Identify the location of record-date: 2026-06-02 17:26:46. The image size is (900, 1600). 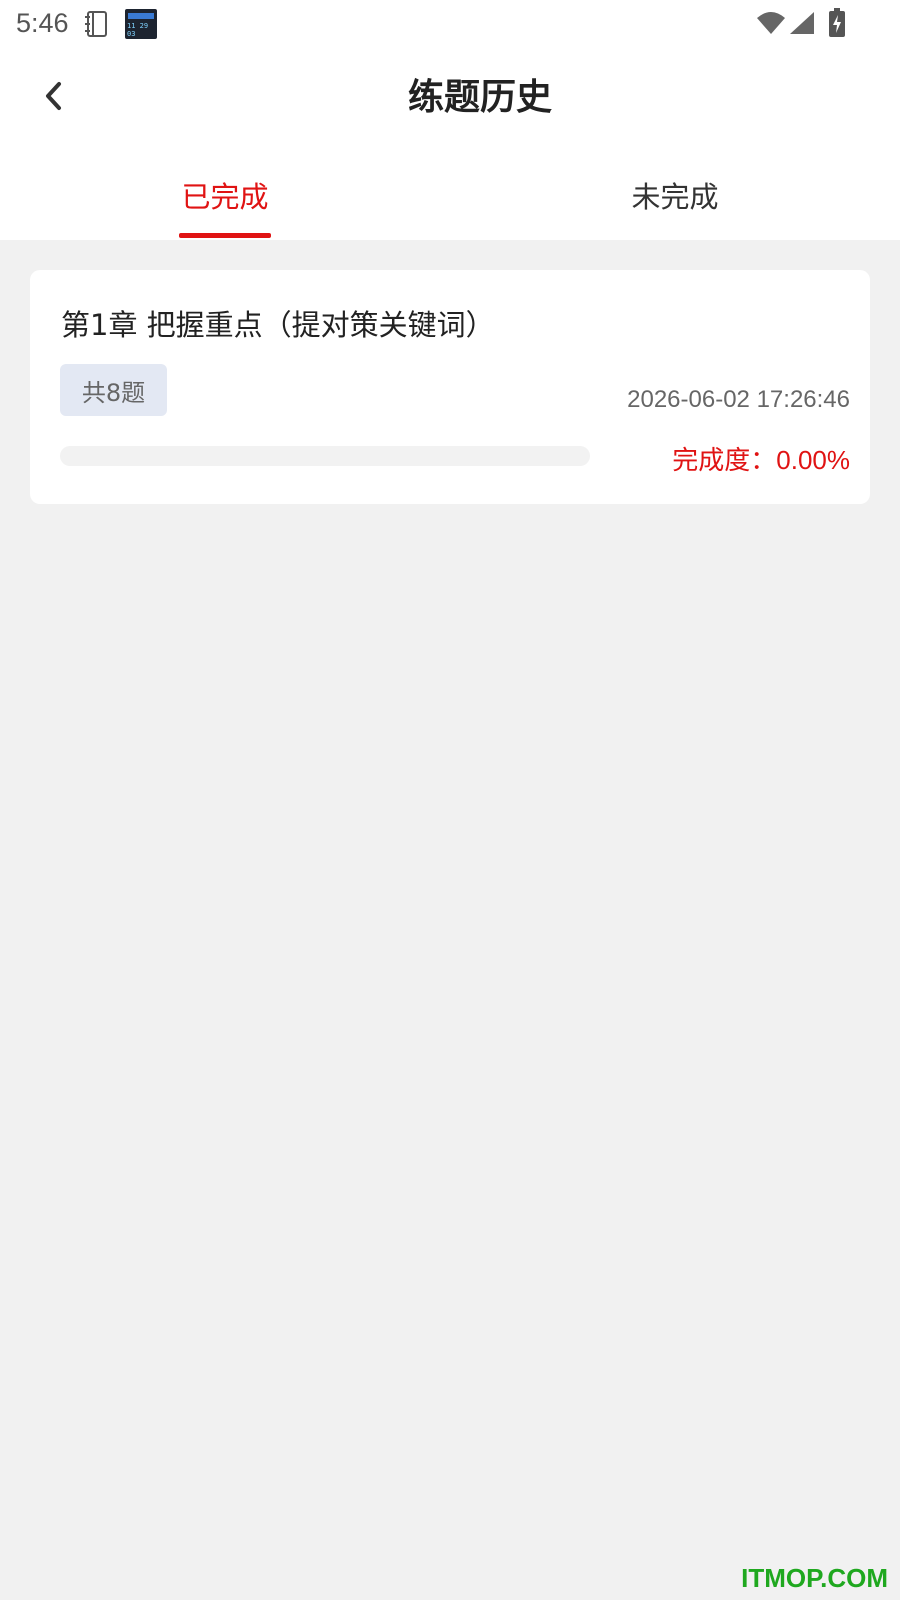
(738, 399).